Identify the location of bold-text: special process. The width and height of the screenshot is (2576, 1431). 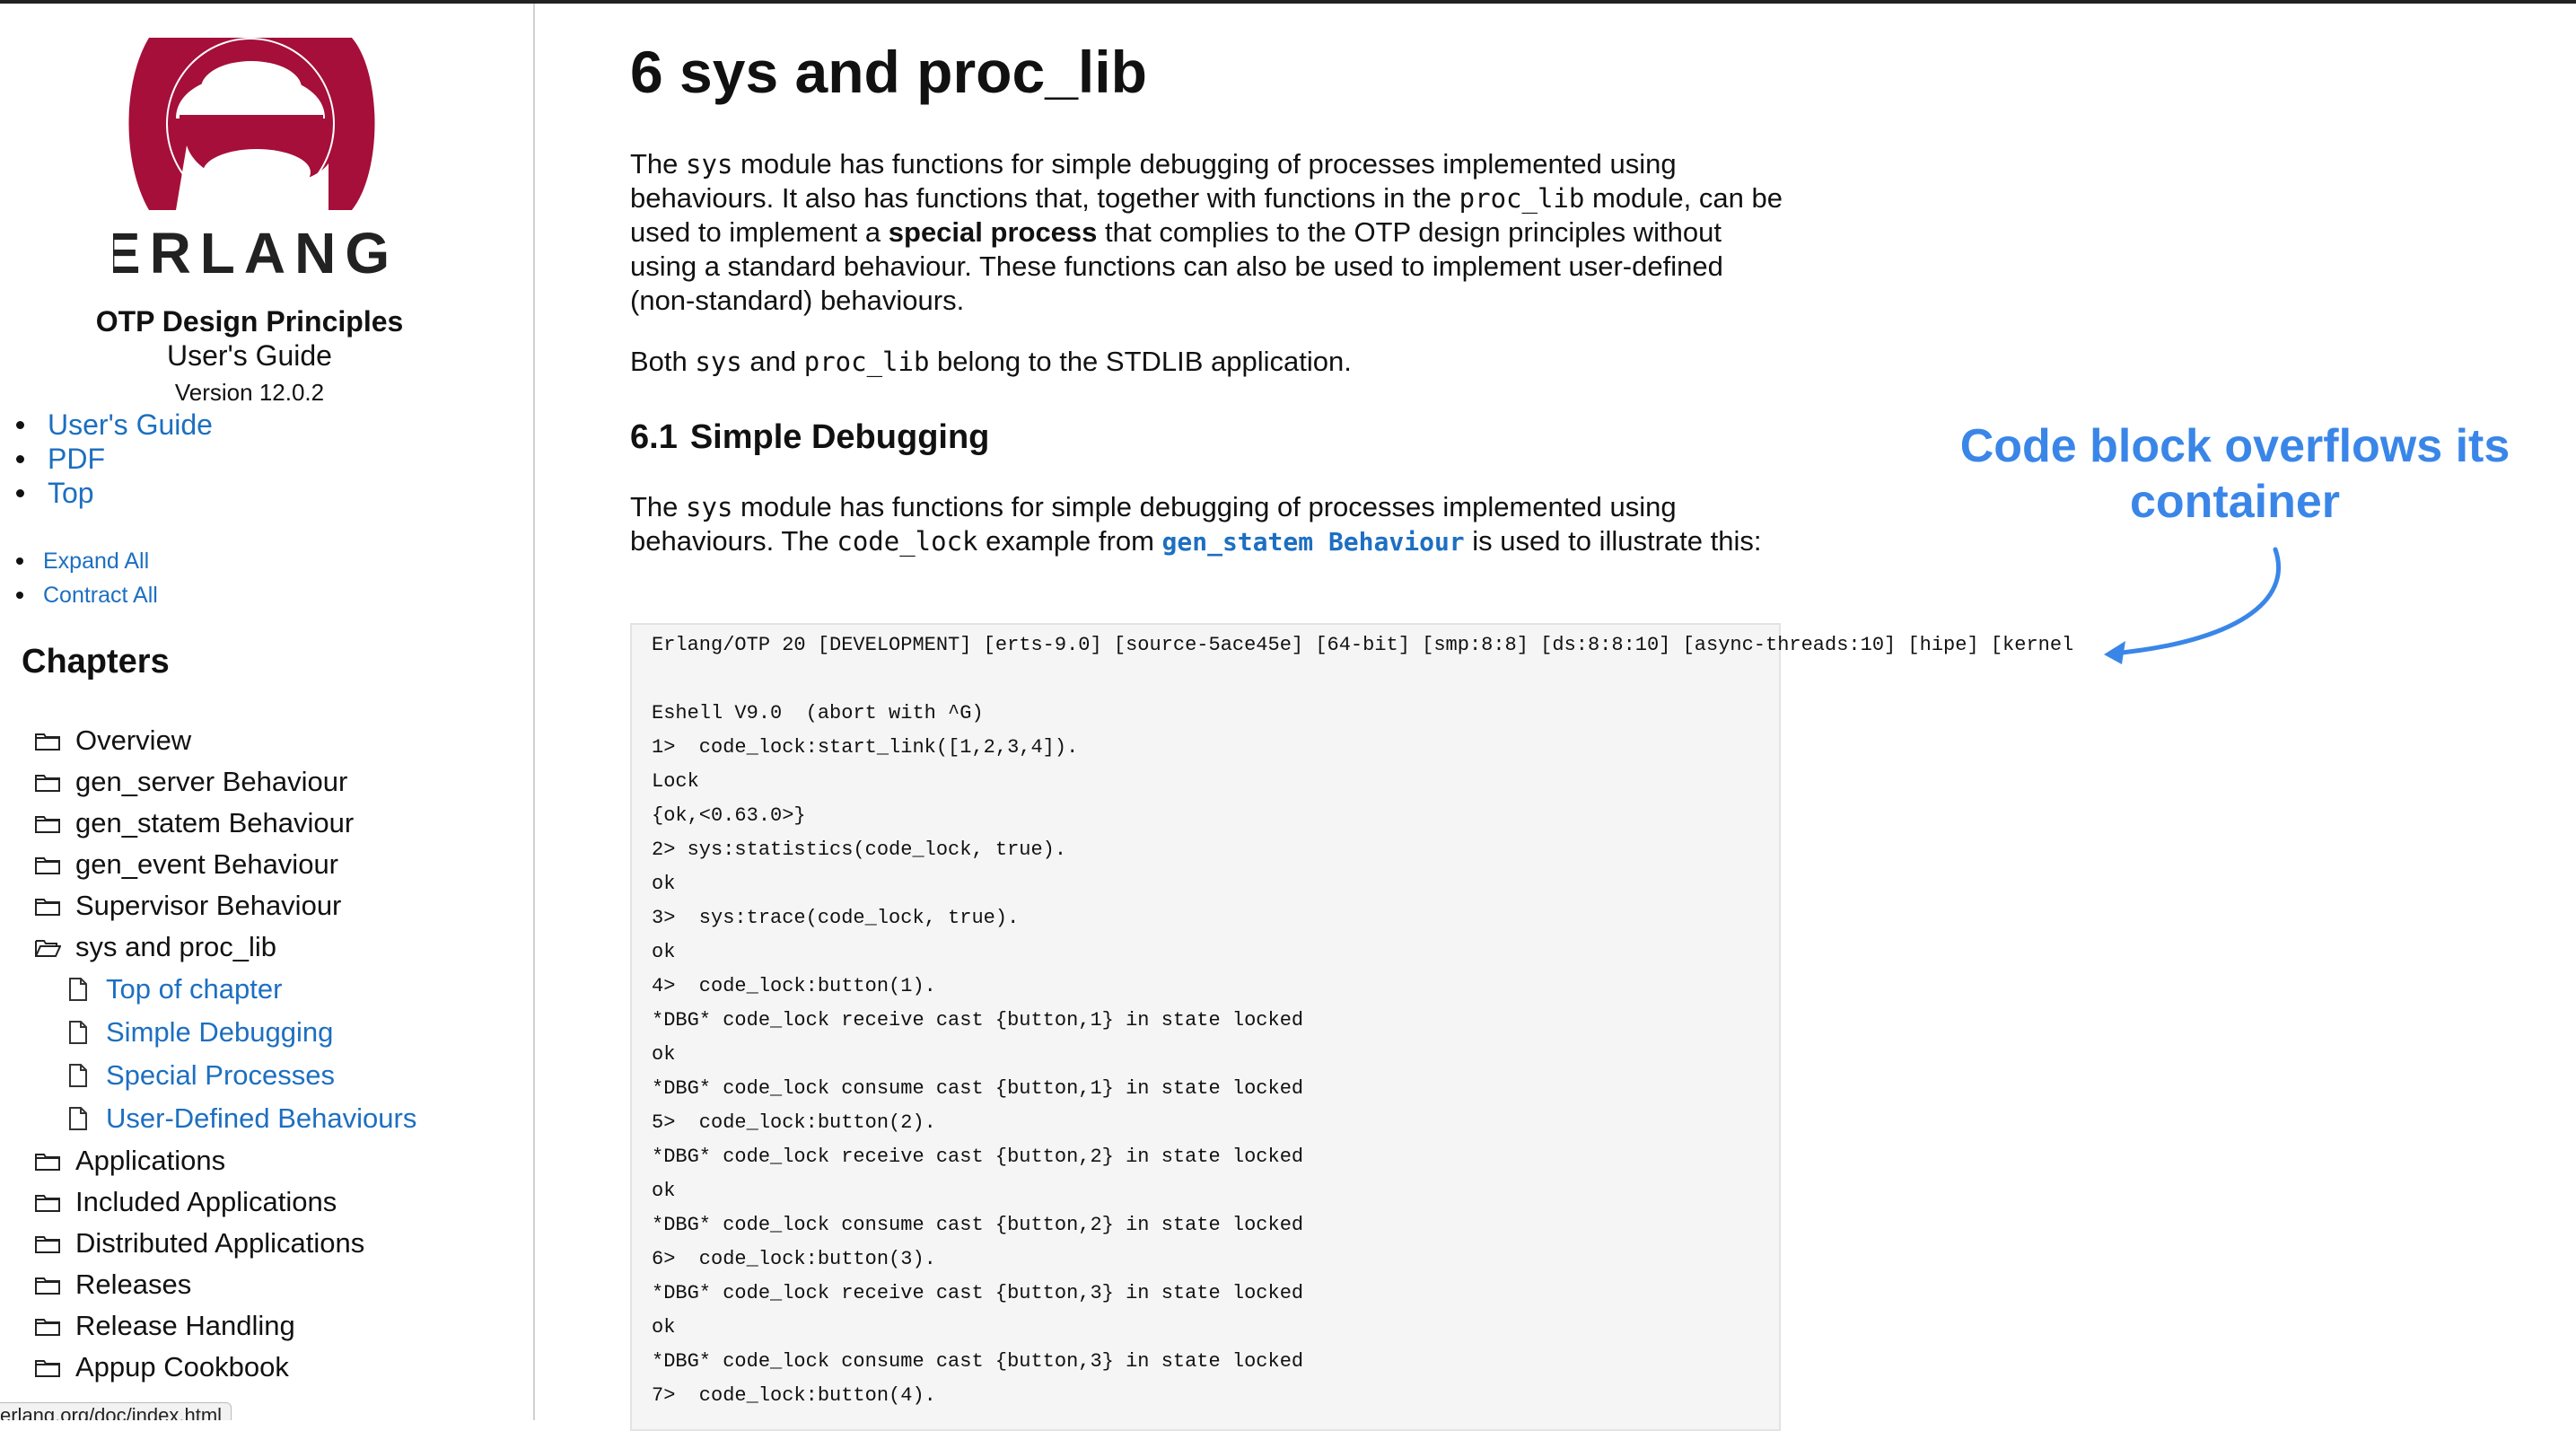
(993, 232).